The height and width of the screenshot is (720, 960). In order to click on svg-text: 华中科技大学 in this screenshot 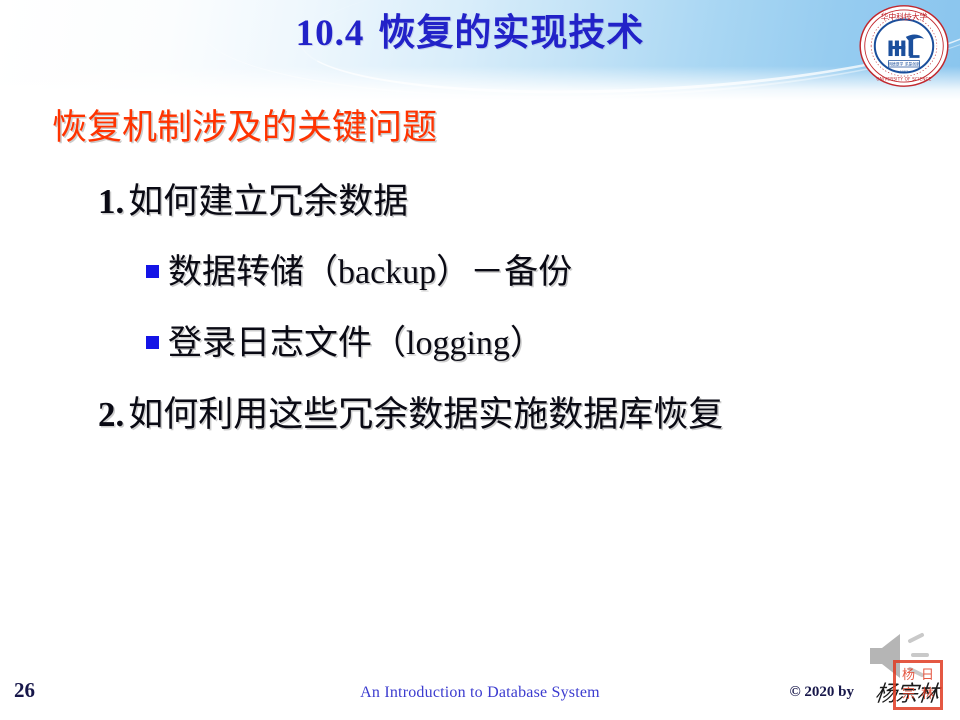, I will do `click(904, 17)`.